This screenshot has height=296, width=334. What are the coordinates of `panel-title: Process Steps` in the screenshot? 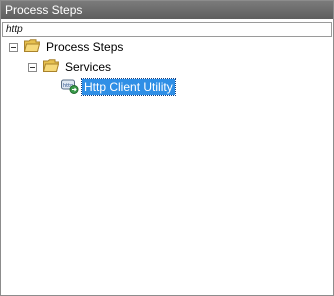 It's located at (167, 10).